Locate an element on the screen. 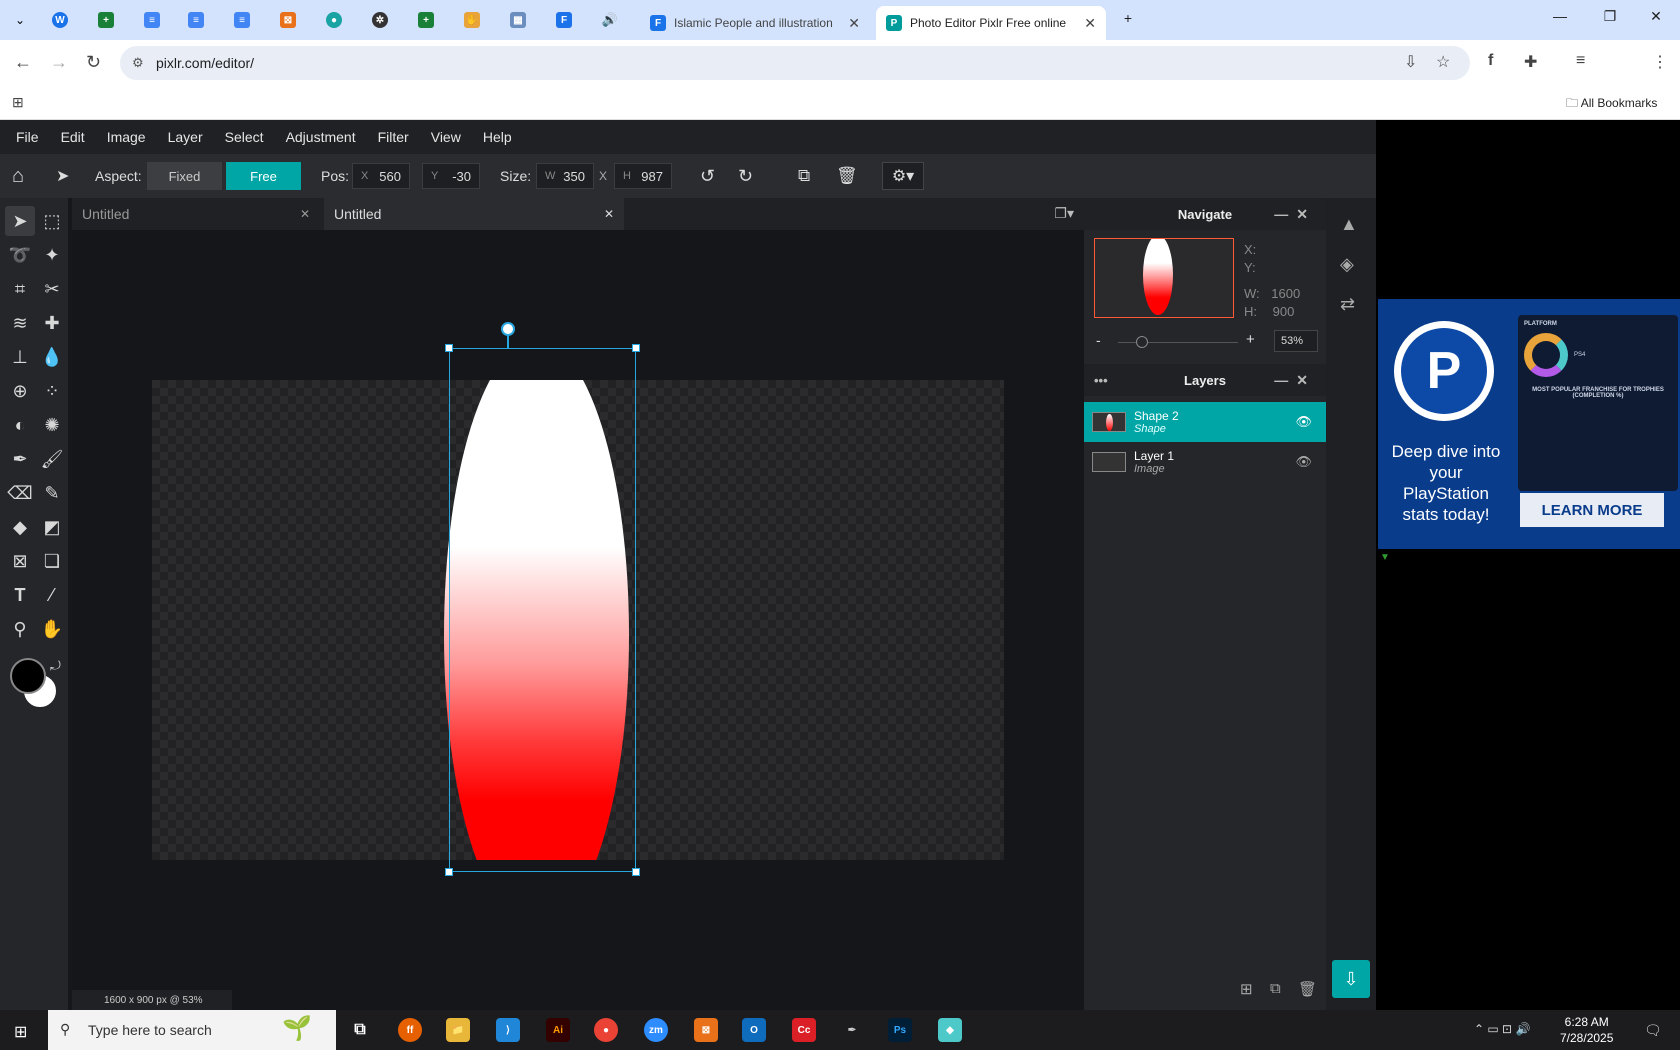  wand-tool-icon: ✦ is located at coordinates (52, 255).